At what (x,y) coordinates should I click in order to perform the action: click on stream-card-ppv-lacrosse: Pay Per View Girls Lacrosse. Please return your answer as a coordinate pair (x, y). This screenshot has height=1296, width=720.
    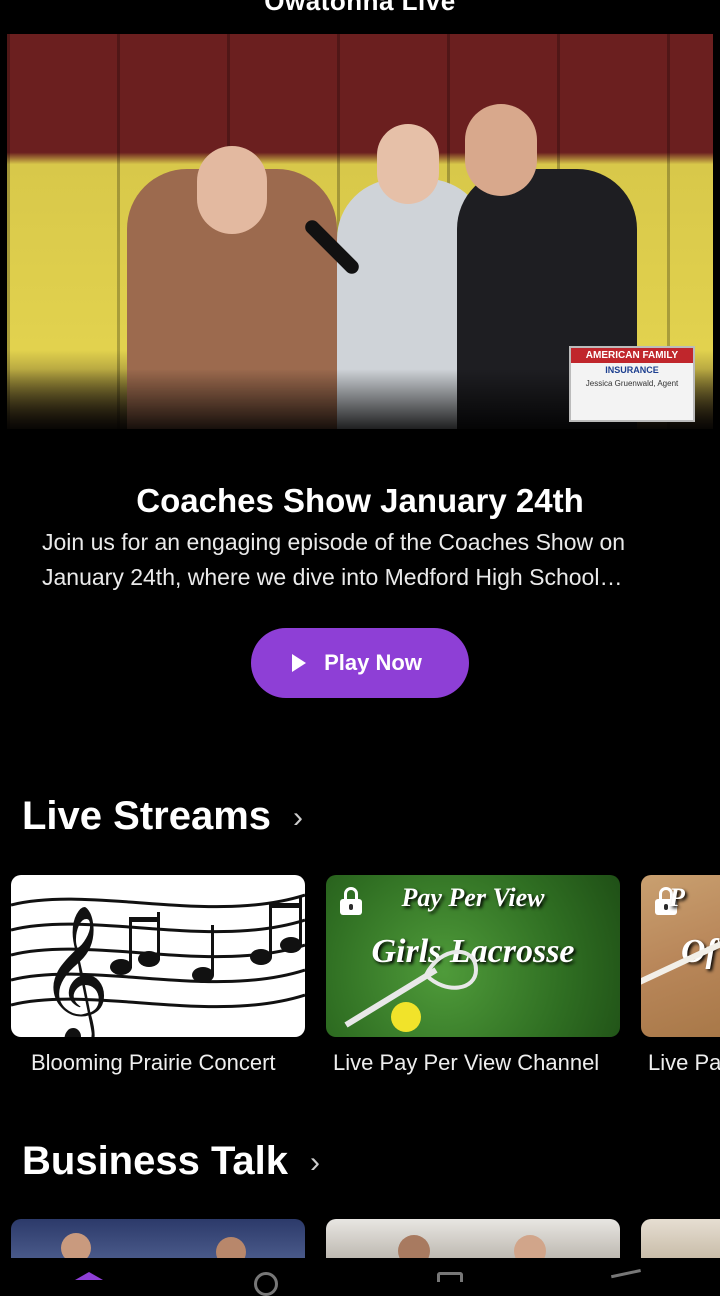
    Looking at the image, I should click on (473, 956).